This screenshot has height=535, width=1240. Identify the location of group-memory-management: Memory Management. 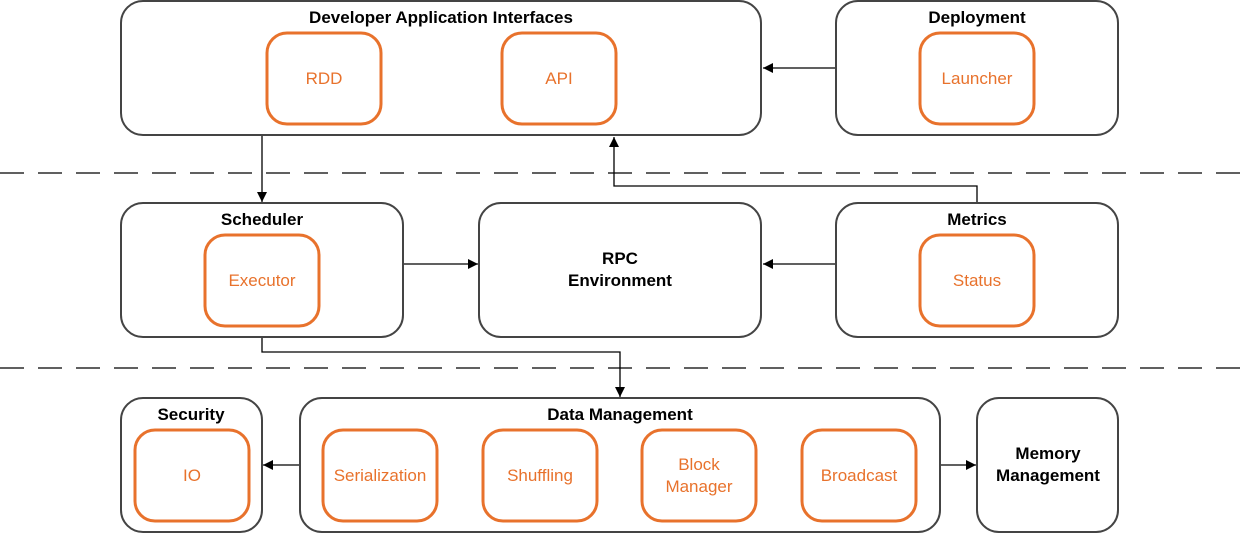
(1047, 465).